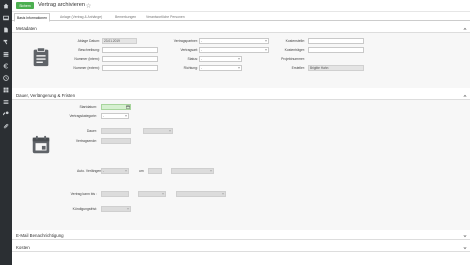 Image resolution: width=470 pixels, height=265 pixels. What do you see at coordinates (336, 67) in the screenshot?
I see `ersteller-field: Brigitte Hahn` at bounding box center [336, 67].